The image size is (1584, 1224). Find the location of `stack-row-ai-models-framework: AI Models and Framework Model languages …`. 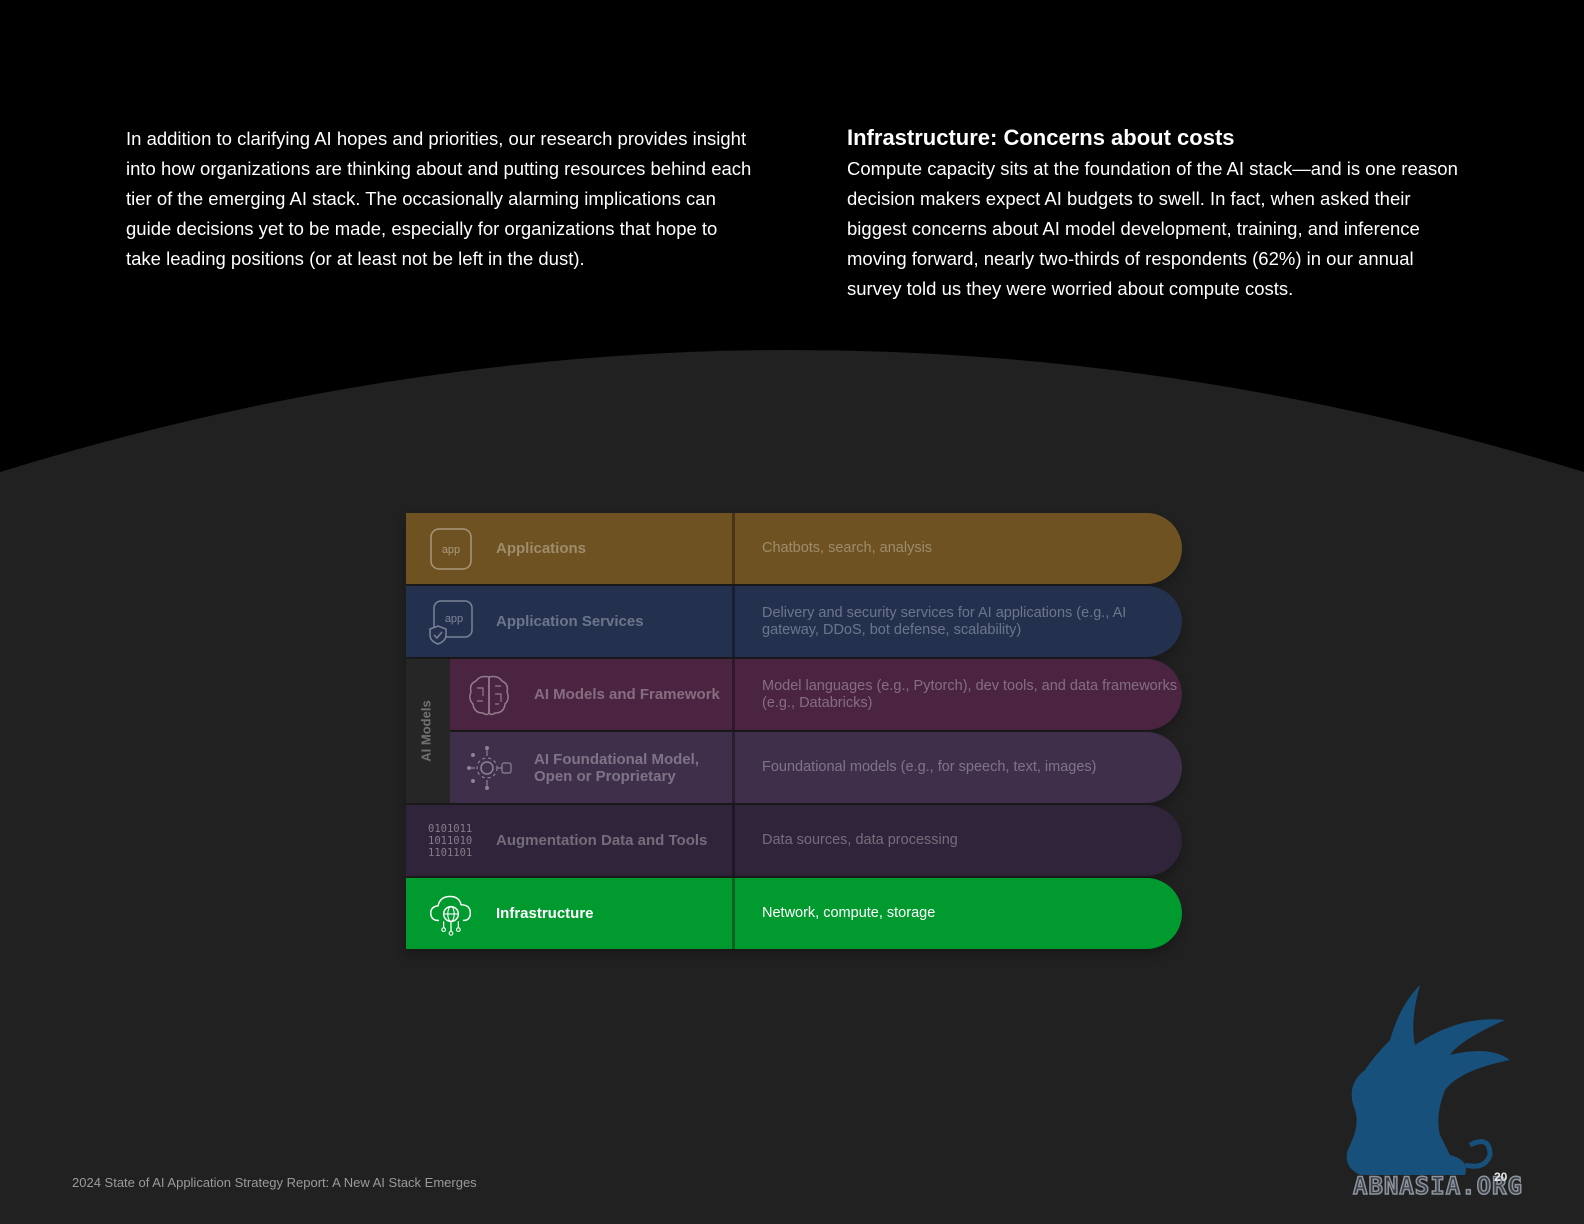

stack-row-ai-models-framework: AI Models and Framework Model languages … is located at coordinates (794, 694).